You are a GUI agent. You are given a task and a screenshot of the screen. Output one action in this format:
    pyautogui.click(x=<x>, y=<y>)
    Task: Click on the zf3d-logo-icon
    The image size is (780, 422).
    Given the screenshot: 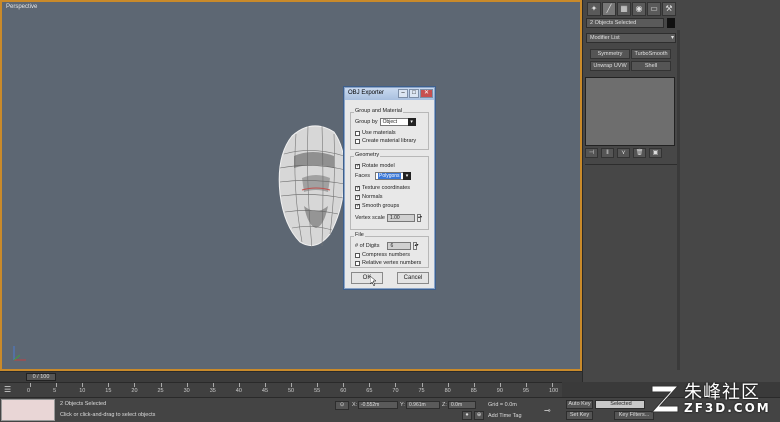 What is the action you would take?
    pyautogui.click(x=665, y=399)
    